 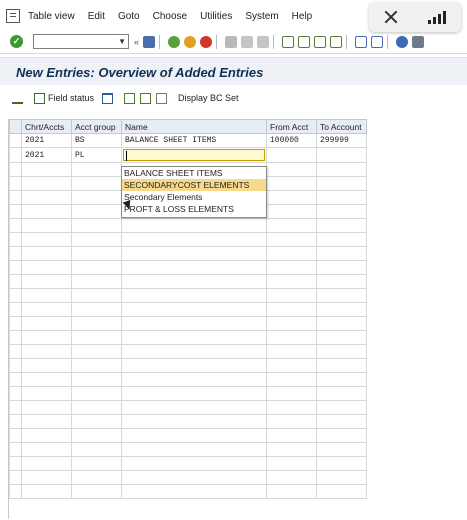 I want to click on next-page-icon, so click(x=320, y=41).